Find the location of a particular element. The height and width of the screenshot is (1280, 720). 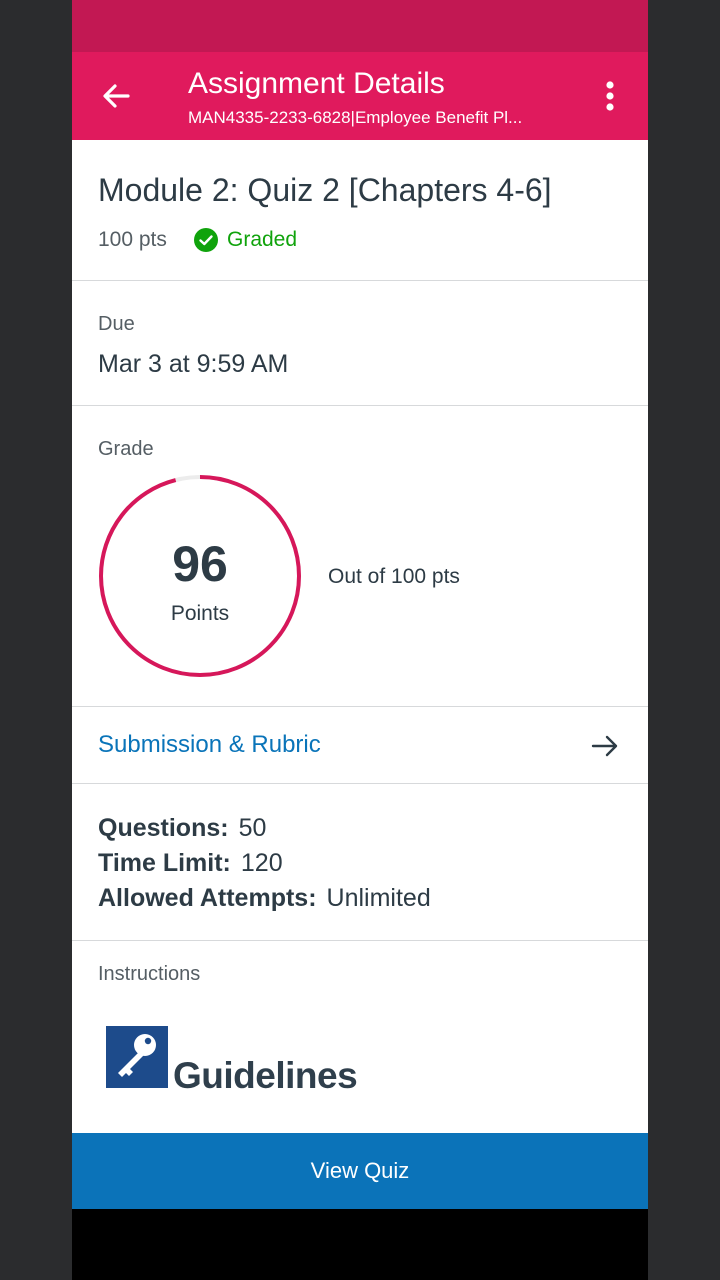

check-circle-icon is located at coordinates (206, 240).